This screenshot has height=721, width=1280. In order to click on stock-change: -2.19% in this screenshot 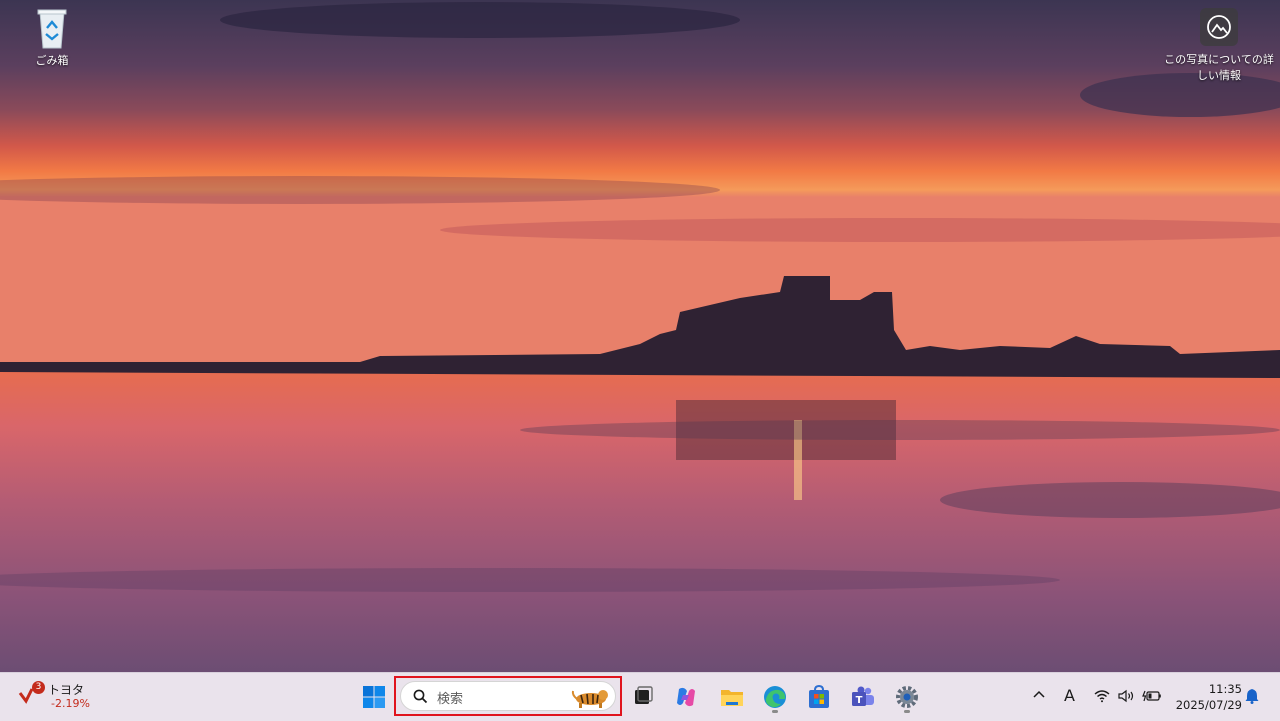, I will do `click(70, 703)`.